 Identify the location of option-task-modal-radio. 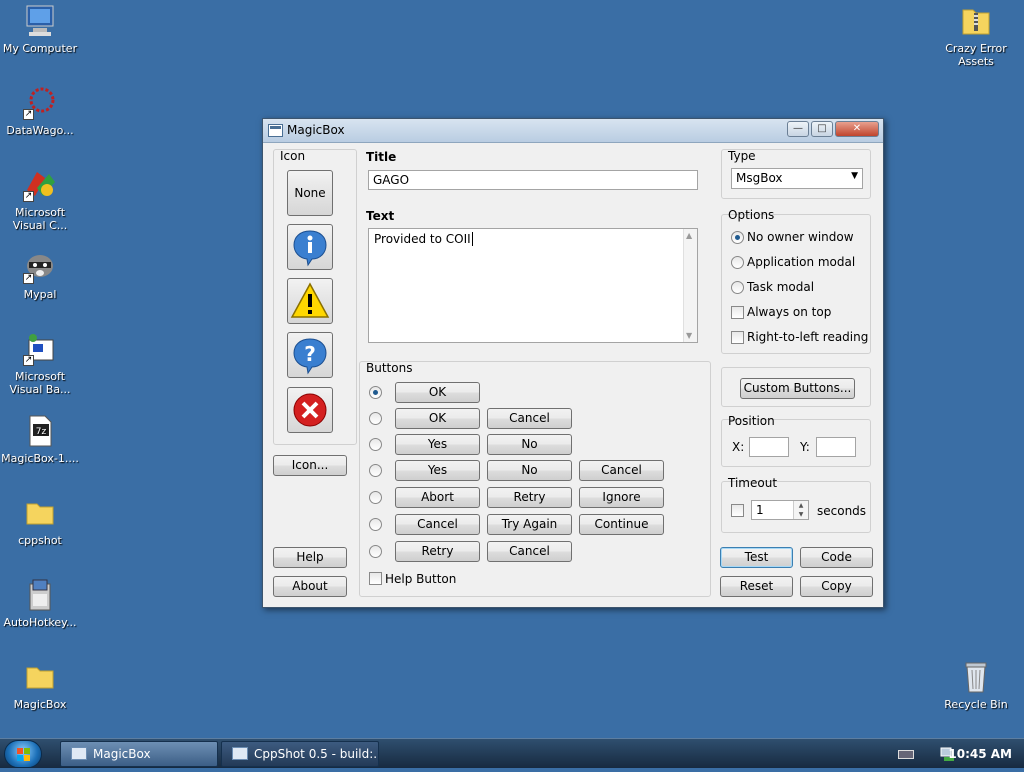
(737, 287).